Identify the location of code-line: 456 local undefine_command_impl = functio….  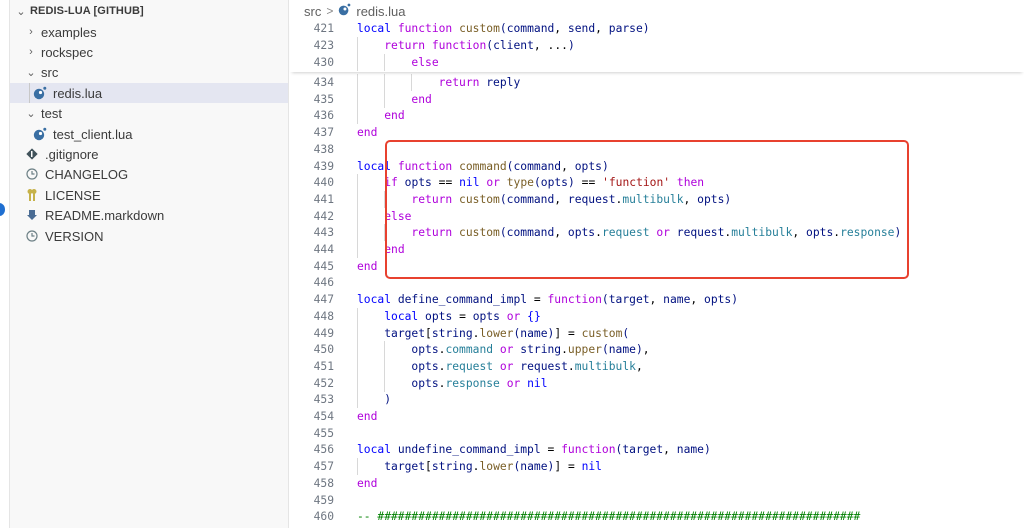
(657, 449).